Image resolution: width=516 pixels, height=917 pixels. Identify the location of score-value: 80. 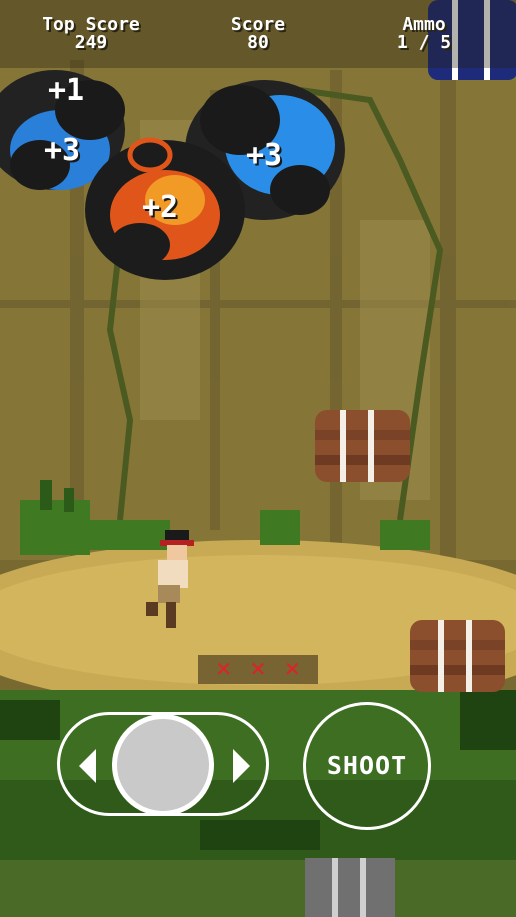
(258, 42).